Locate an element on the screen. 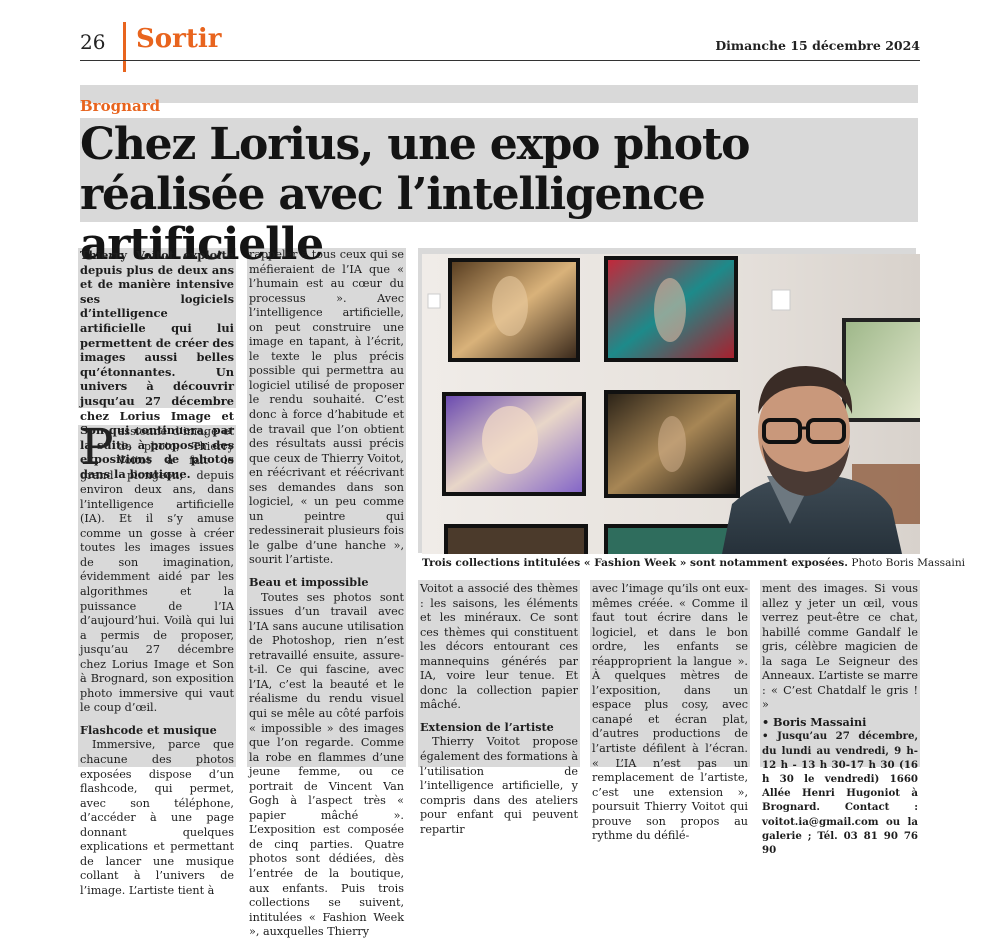  subheading-beau-impossible: Beau et impossible is located at coordinates (309, 582).